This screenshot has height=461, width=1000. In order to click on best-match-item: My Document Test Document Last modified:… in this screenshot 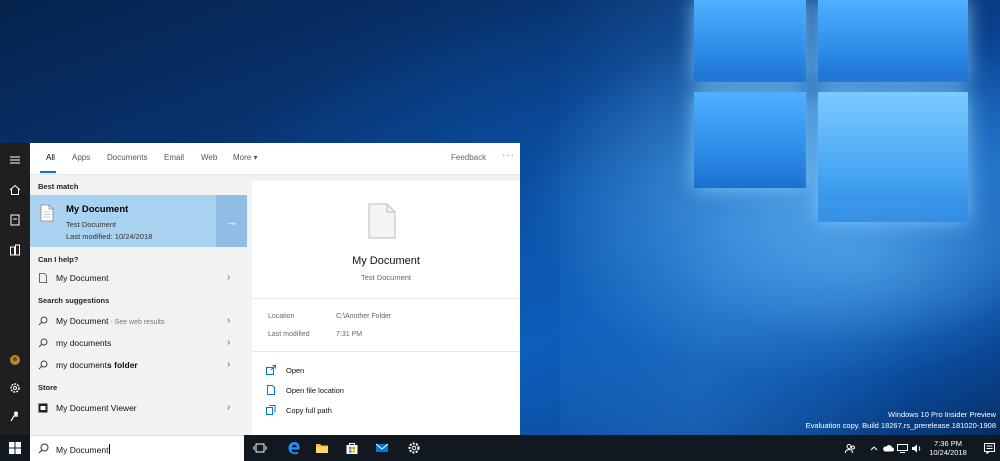, I will do `click(138, 221)`.